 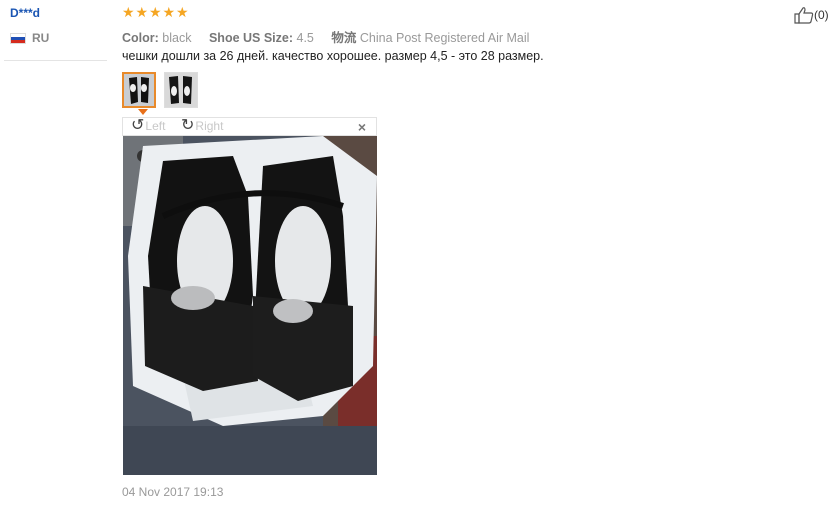 I want to click on helpful-button: (0), so click(x=811, y=15).